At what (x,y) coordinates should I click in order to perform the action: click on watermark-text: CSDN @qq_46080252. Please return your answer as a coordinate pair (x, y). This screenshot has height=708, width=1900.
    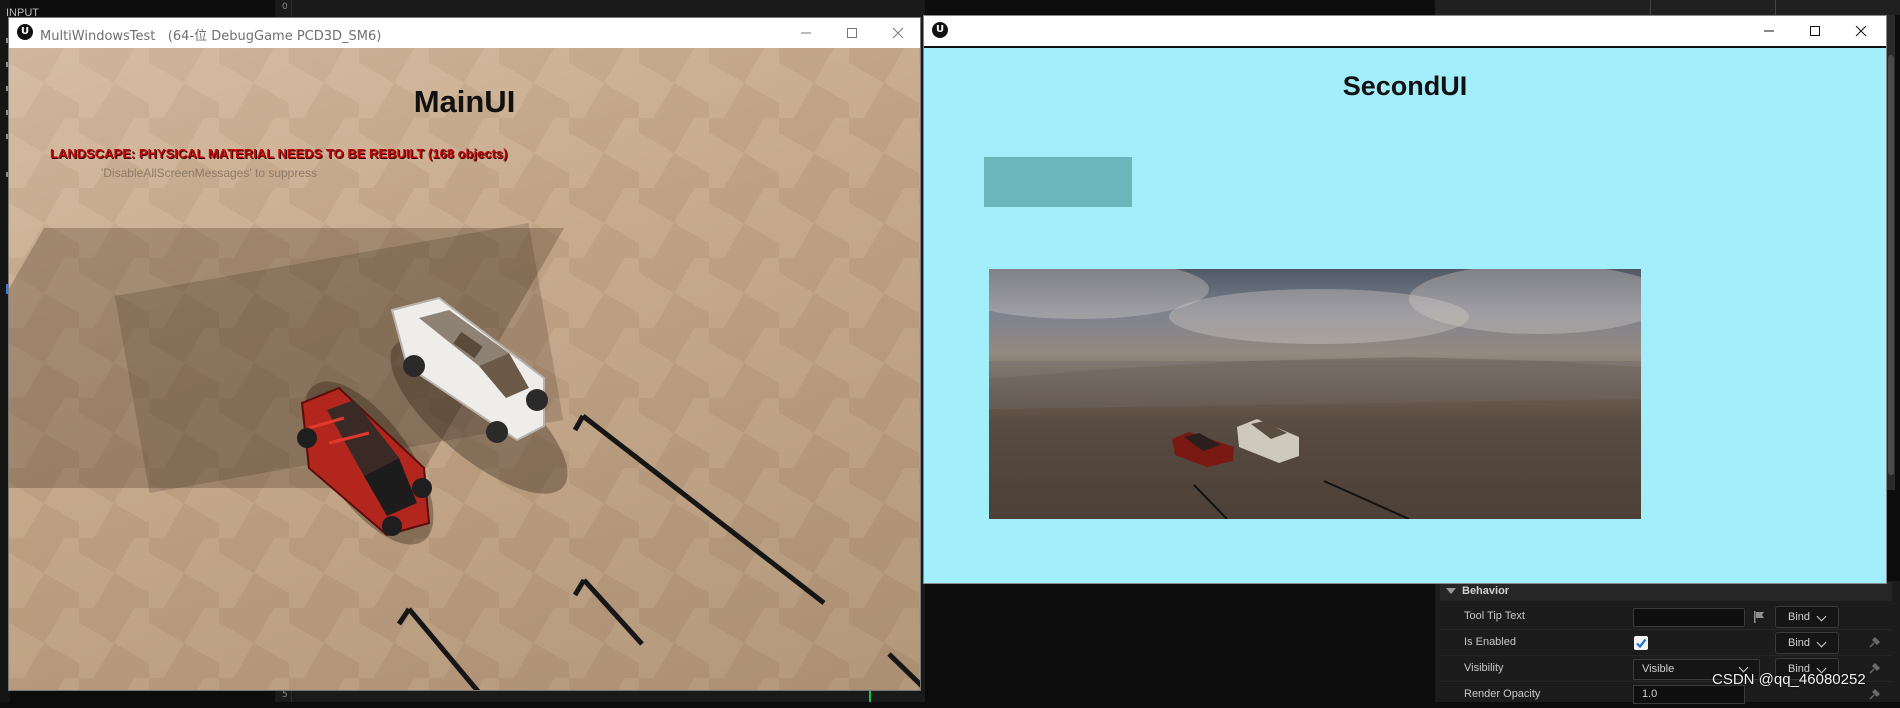
    Looking at the image, I should click on (1789, 679).